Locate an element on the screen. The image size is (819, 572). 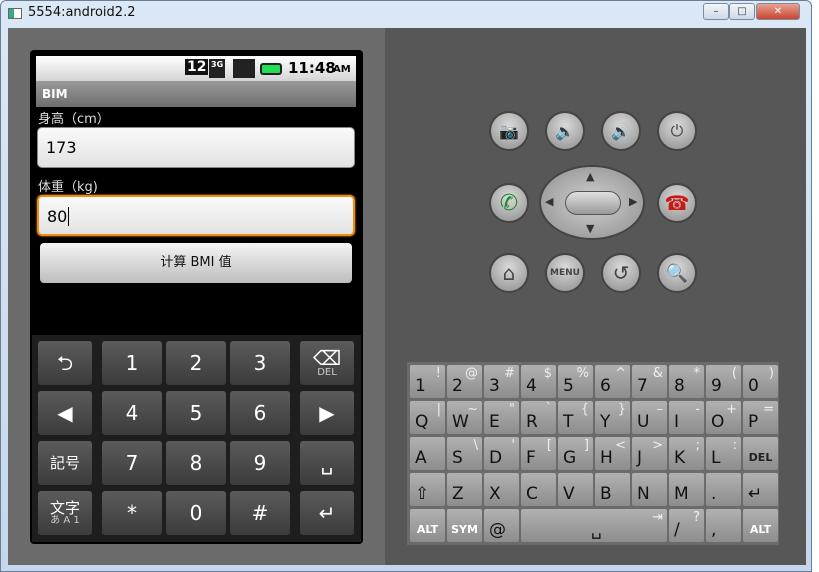
hw-key-G: G] is located at coordinates (575, 453).